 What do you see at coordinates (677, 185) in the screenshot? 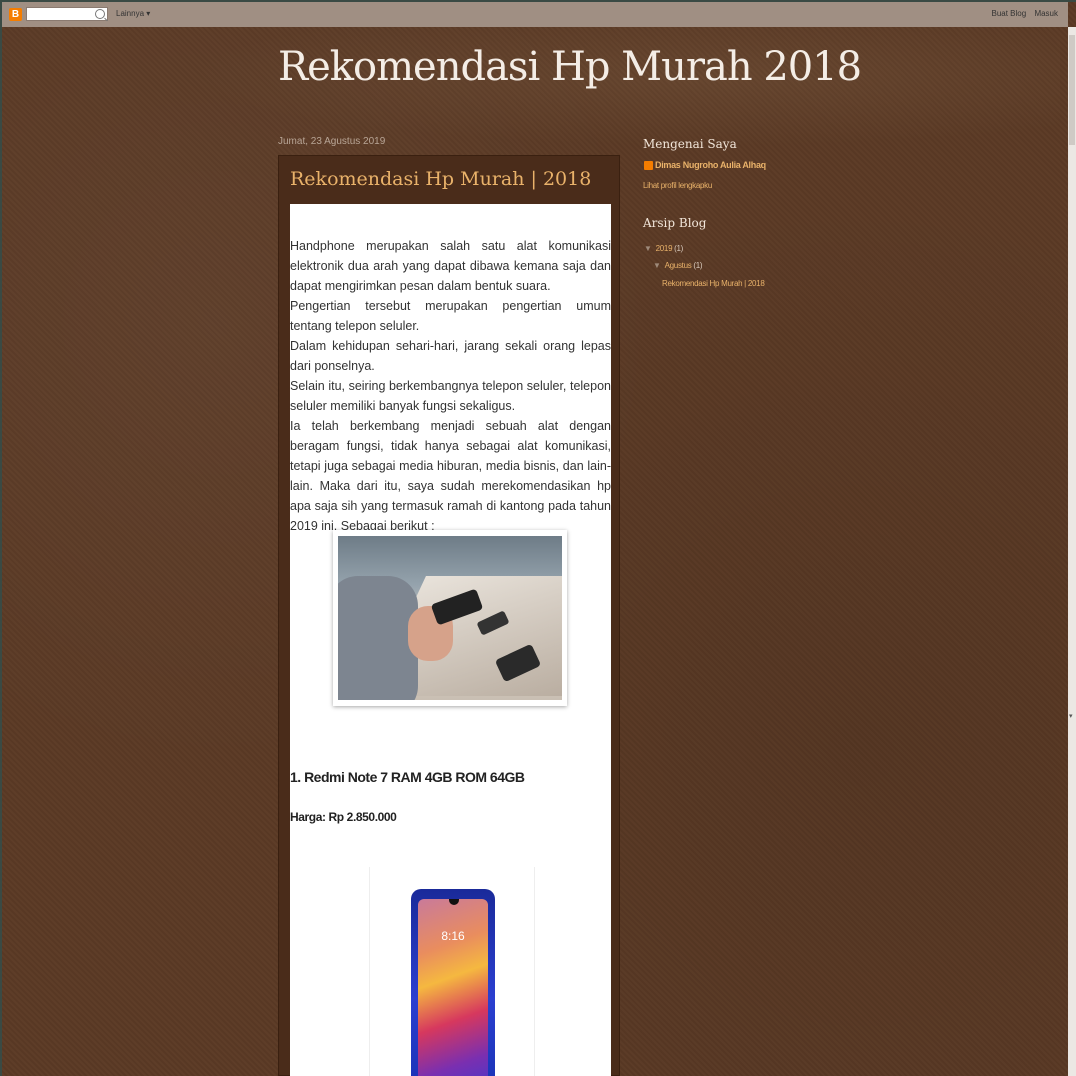
I see `view-full-profile-link: Lihat profil lengkapku` at bounding box center [677, 185].